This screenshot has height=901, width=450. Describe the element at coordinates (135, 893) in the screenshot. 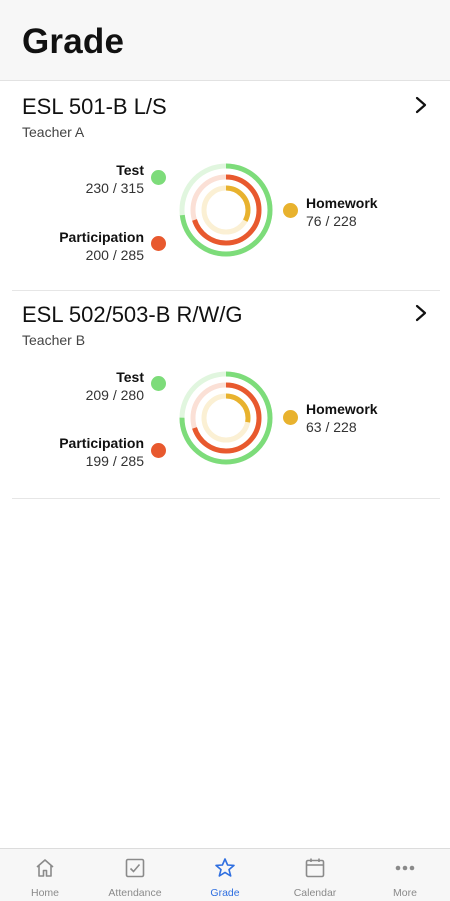

I see `tab-label: Attendance` at that location.